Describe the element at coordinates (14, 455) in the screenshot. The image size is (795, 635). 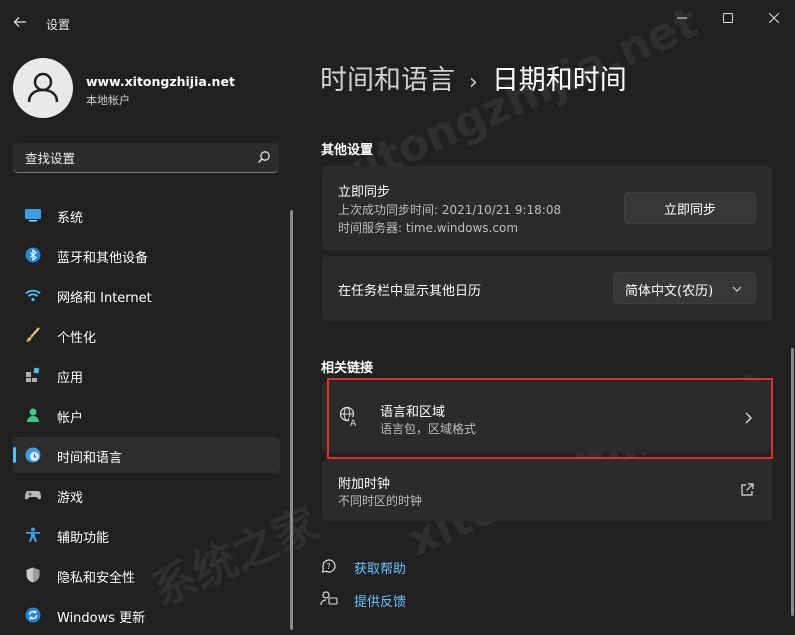
I see `active-indicator` at that location.